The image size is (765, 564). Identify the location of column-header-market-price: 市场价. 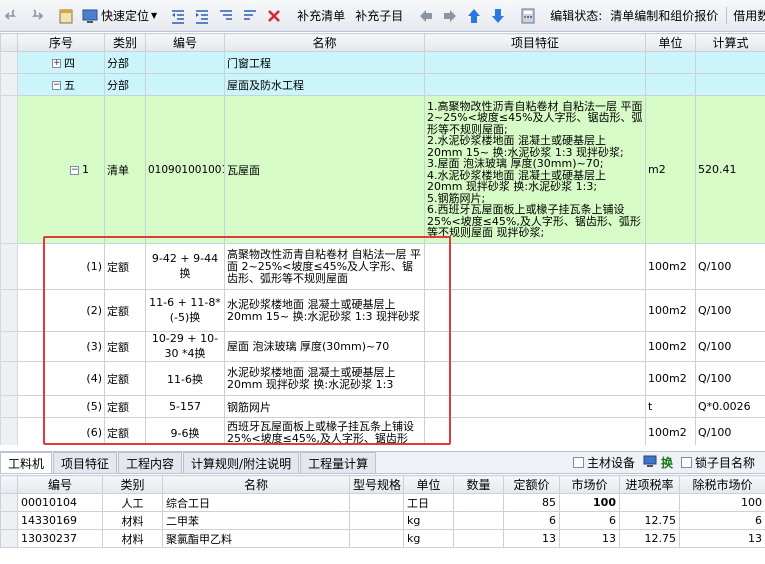
(589, 484).